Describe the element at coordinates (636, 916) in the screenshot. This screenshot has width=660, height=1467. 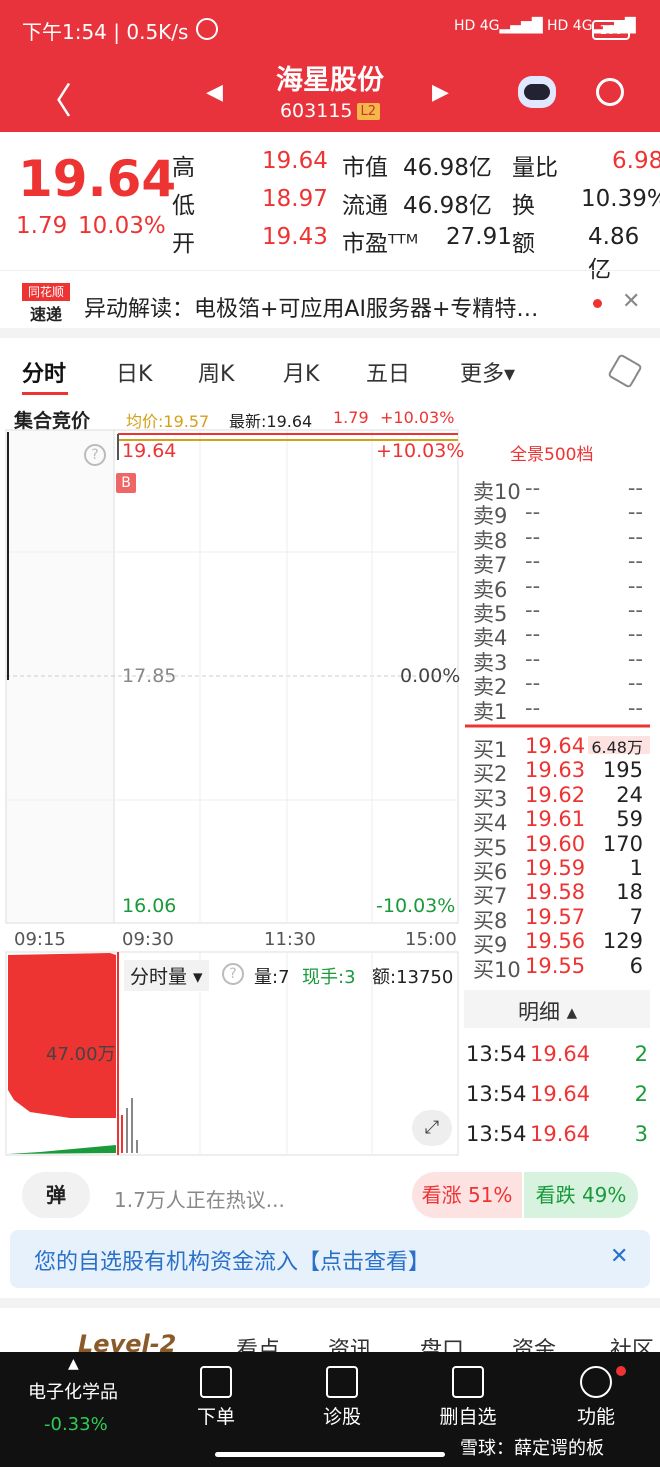
I see `level-volume: 7` at that location.